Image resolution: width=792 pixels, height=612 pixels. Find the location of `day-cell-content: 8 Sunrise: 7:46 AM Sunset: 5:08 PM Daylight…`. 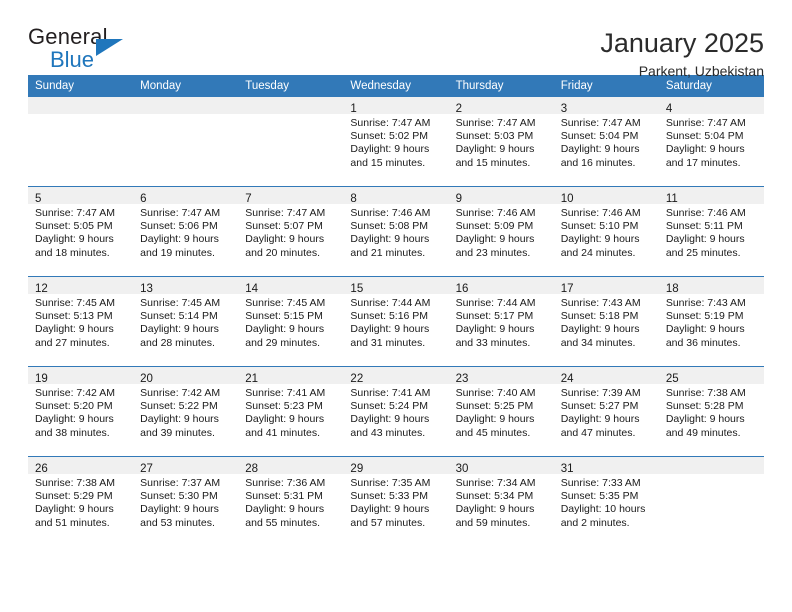

day-cell-content: 8 Sunrise: 7:46 AM Sunset: 5:08 PM Daylight… is located at coordinates (396, 231).